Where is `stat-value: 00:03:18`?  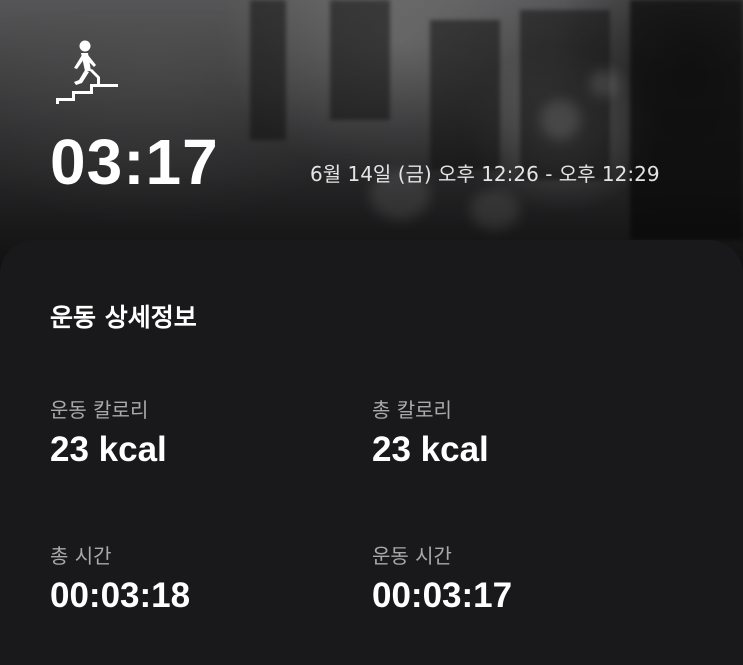
stat-value: 00:03:18 is located at coordinates (120, 595).